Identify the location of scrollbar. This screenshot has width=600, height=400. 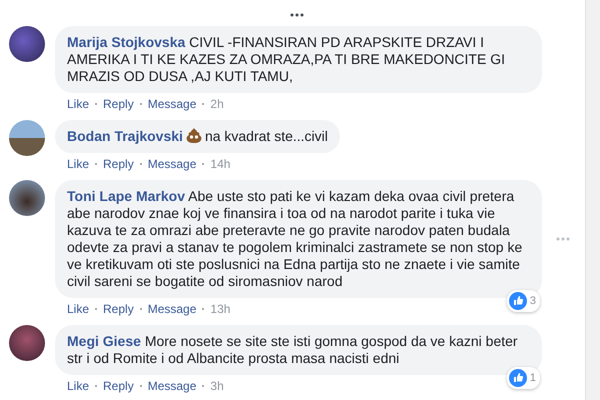
(592, 200).